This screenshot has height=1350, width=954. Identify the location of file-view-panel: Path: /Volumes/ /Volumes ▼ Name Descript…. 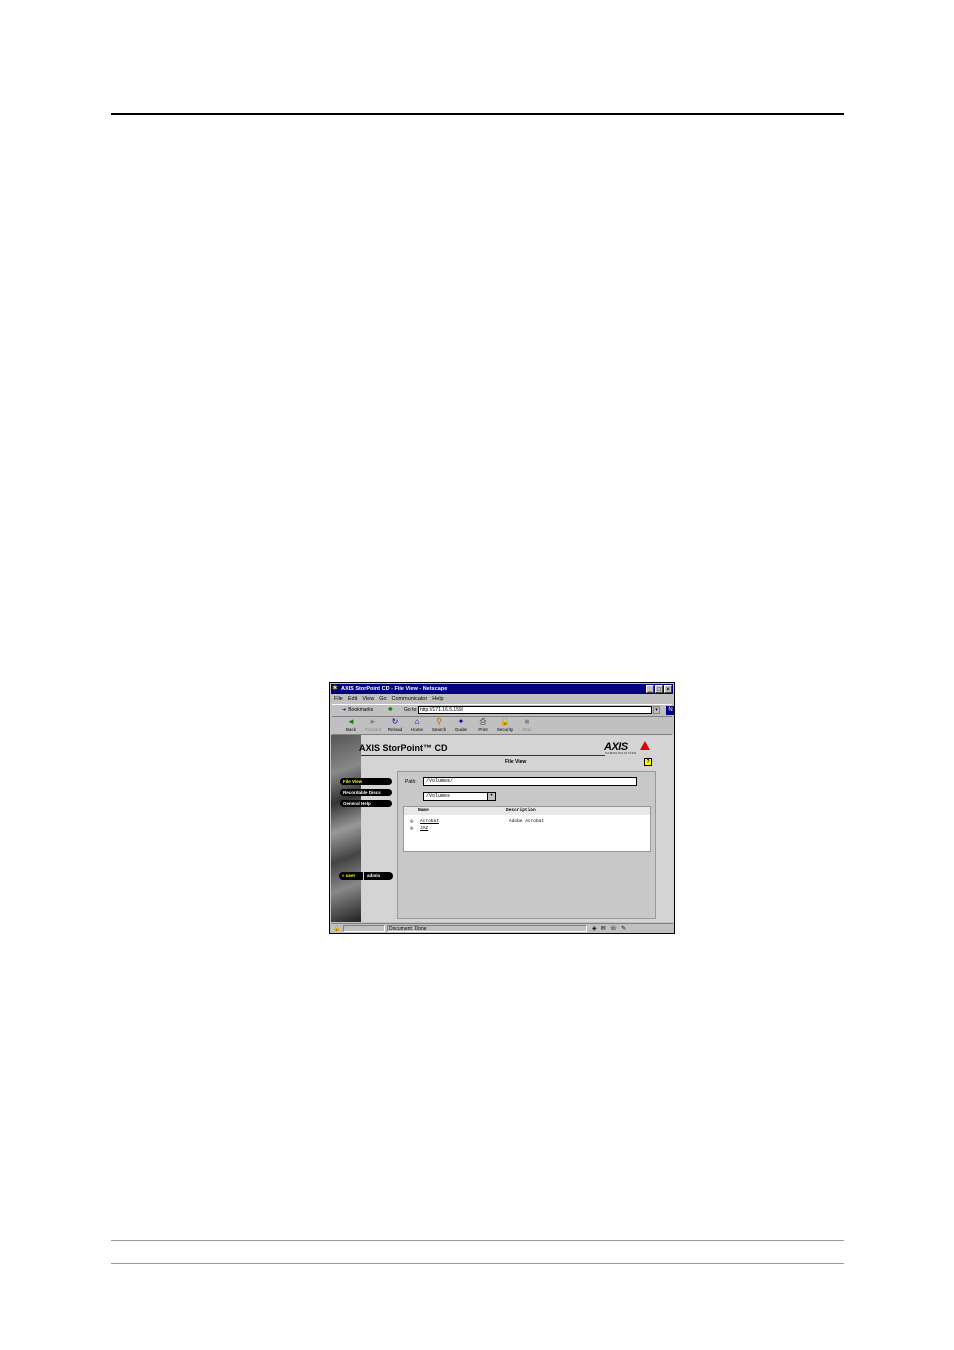
(526, 845).